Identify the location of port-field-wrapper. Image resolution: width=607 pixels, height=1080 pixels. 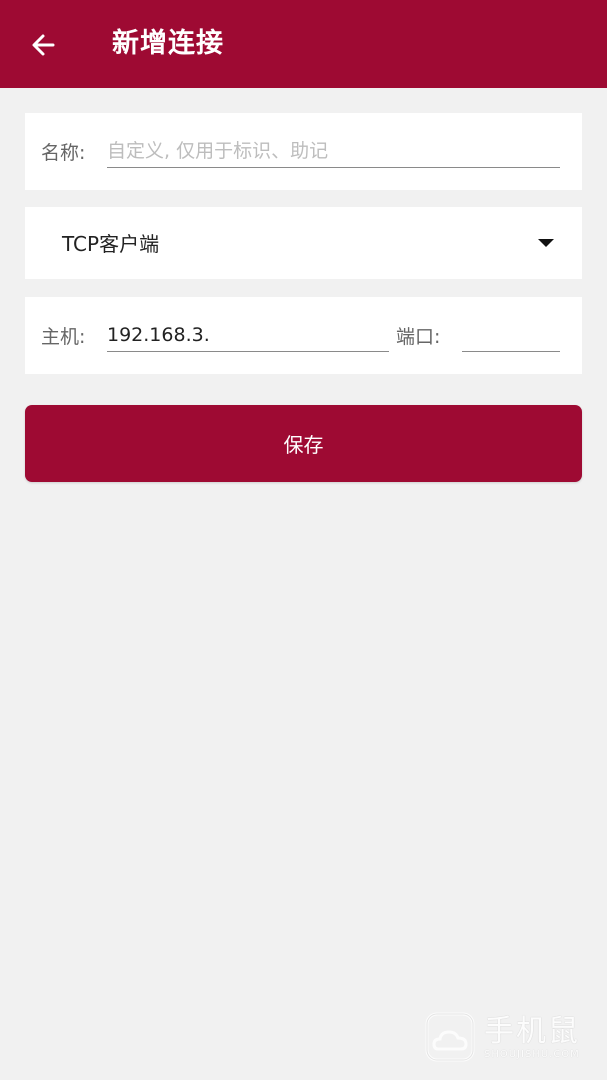
(511, 335).